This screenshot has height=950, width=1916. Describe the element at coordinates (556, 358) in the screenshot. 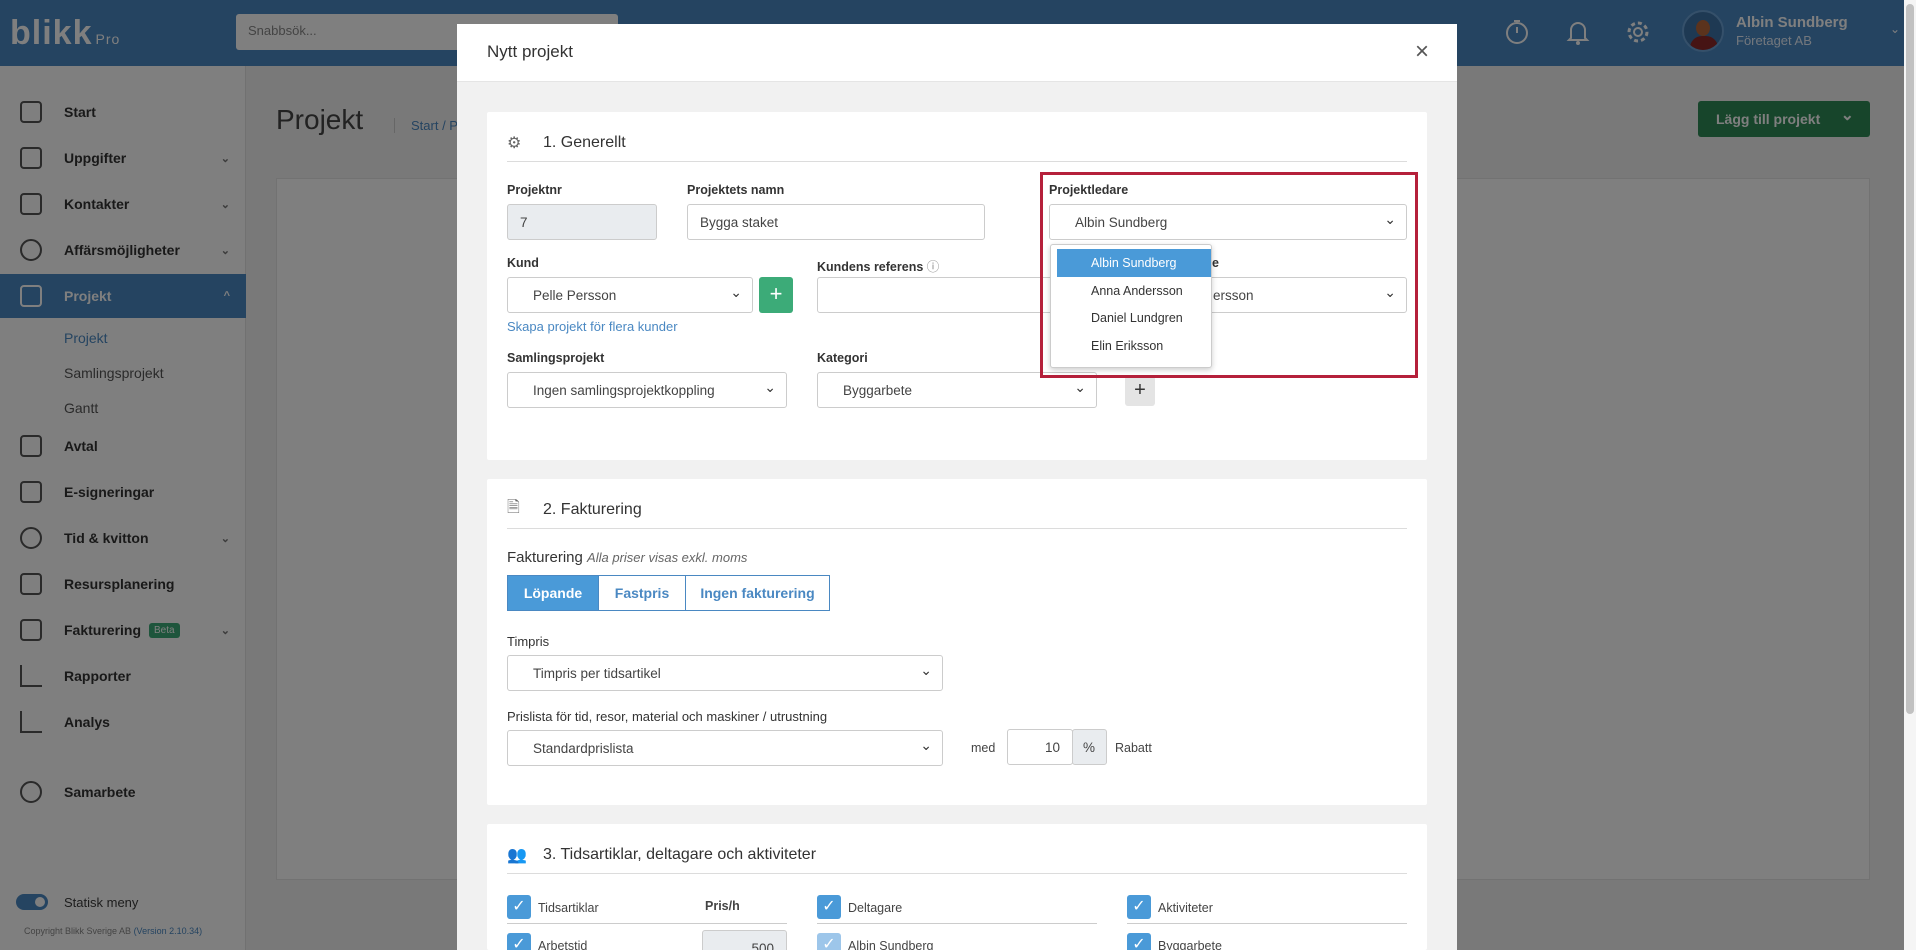

I see `samlingsprojekt-label: Samlingsprojekt` at that location.